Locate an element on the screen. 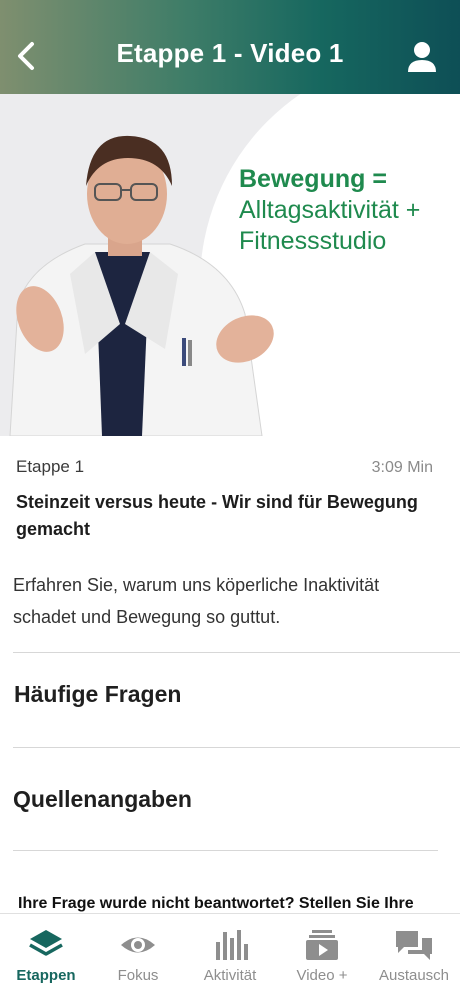 The image size is (460, 997). app-header: Etappe 1 - Video 1 is located at coordinates (230, 47).